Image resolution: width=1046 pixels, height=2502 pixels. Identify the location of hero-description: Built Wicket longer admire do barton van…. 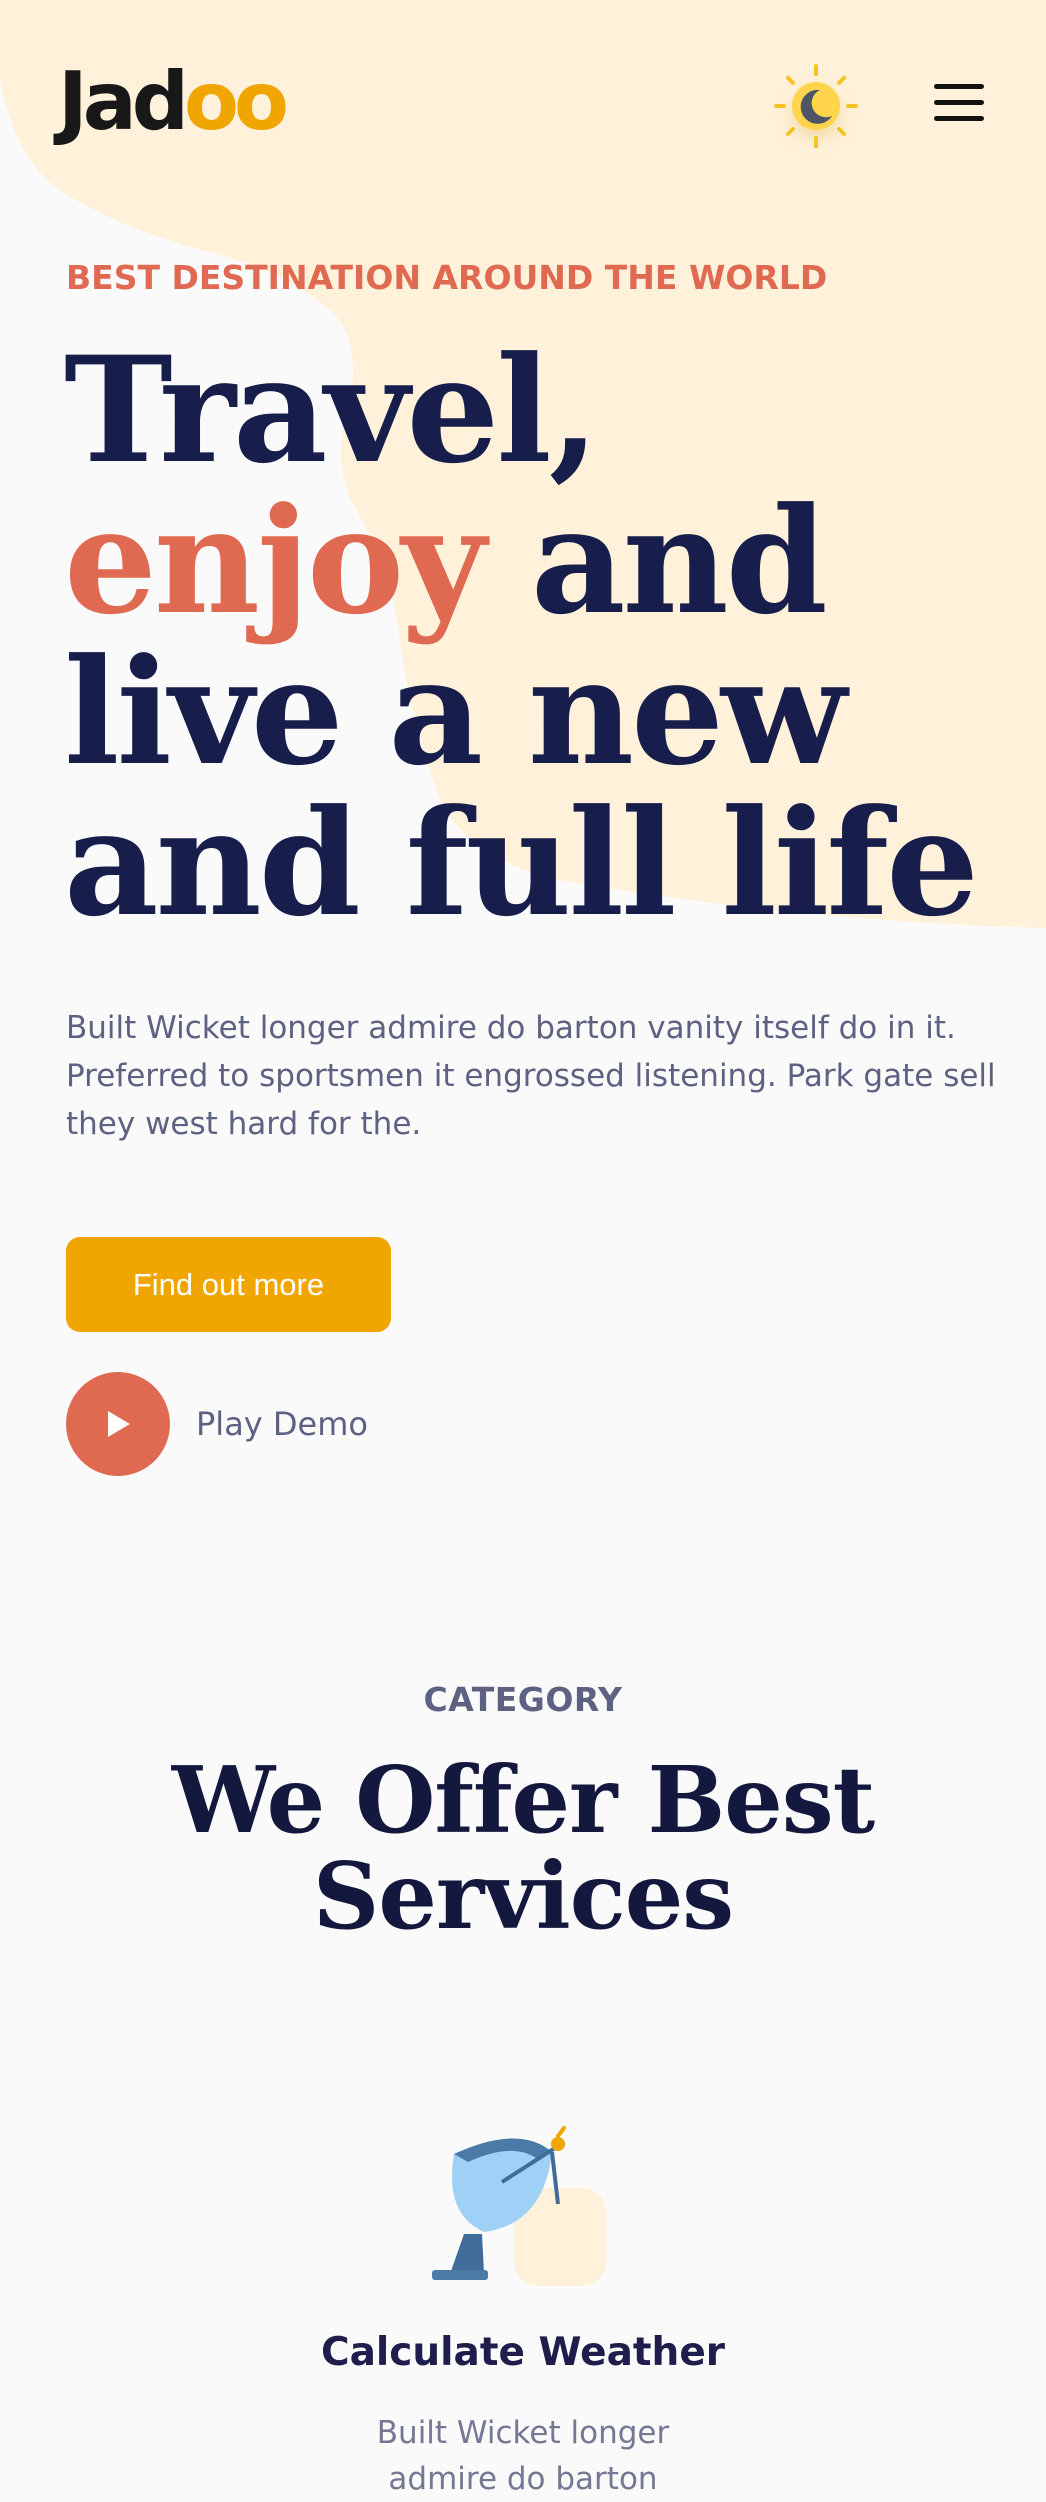
(531, 1076).